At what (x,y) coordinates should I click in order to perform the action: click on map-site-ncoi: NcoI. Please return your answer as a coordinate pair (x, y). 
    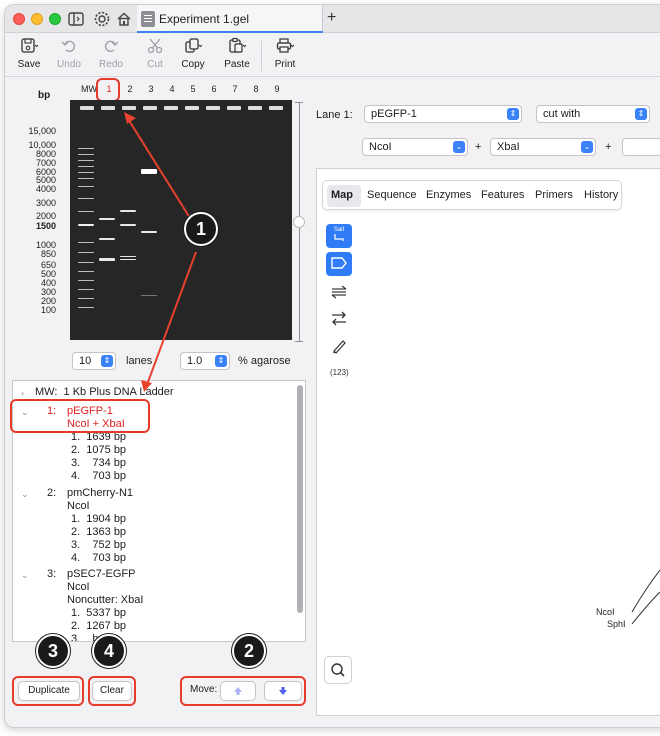
    Looking at the image, I should click on (605, 612).